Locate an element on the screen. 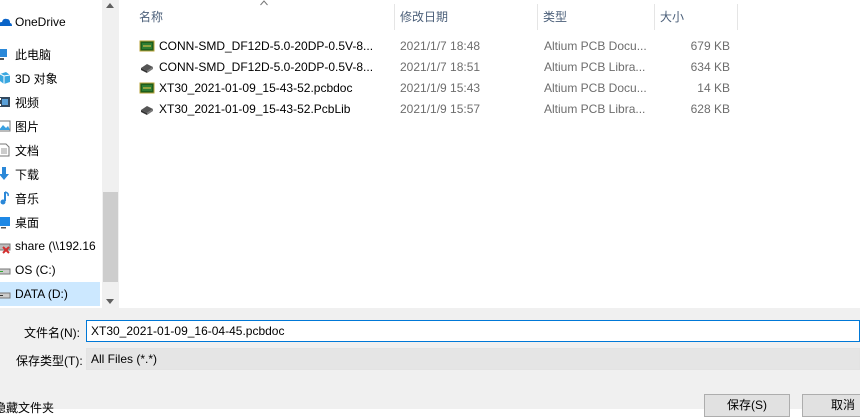  nav-item-label: 音乐 is located at coordinates (27, 198).